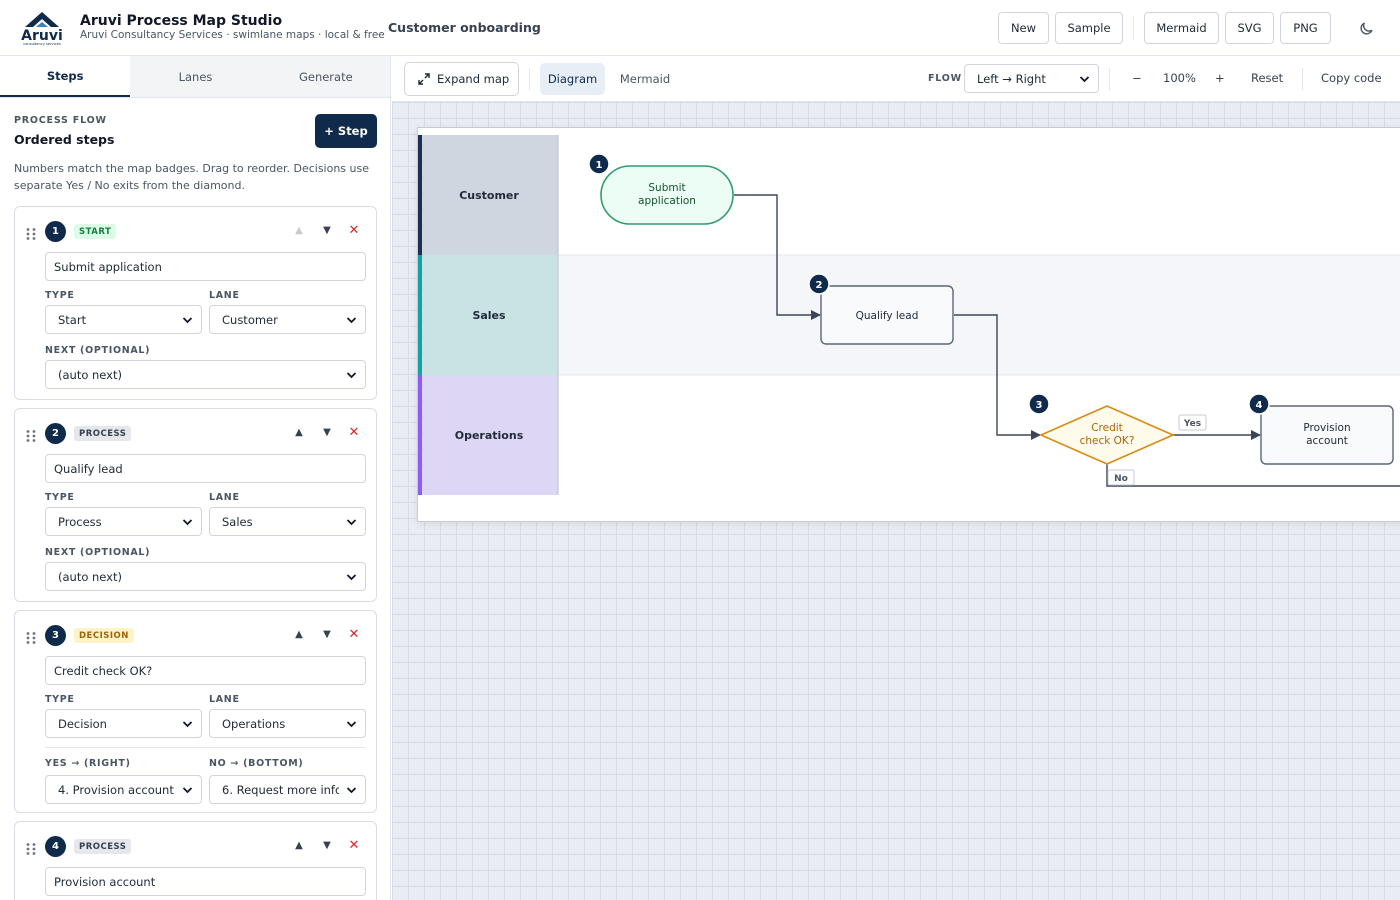 The image size is (1400, 900). Describe the element at coordinates (1267, 78) in the screenshot. I see `reset-zoom-button: Reset` at that location.